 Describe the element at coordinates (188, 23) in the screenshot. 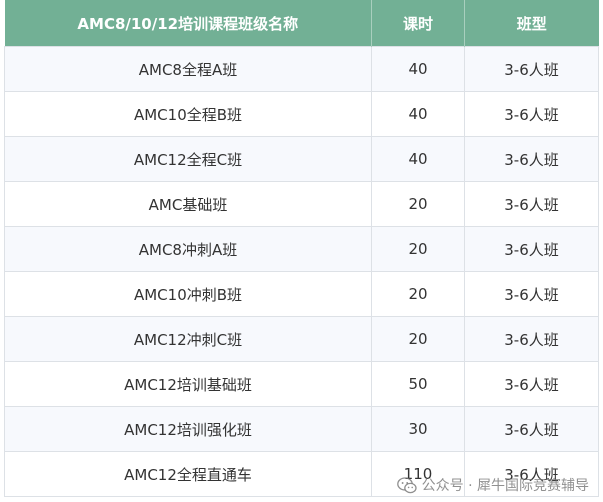

I see `header-course-name: AMC8/10/12培训课程班级名称` at that location.